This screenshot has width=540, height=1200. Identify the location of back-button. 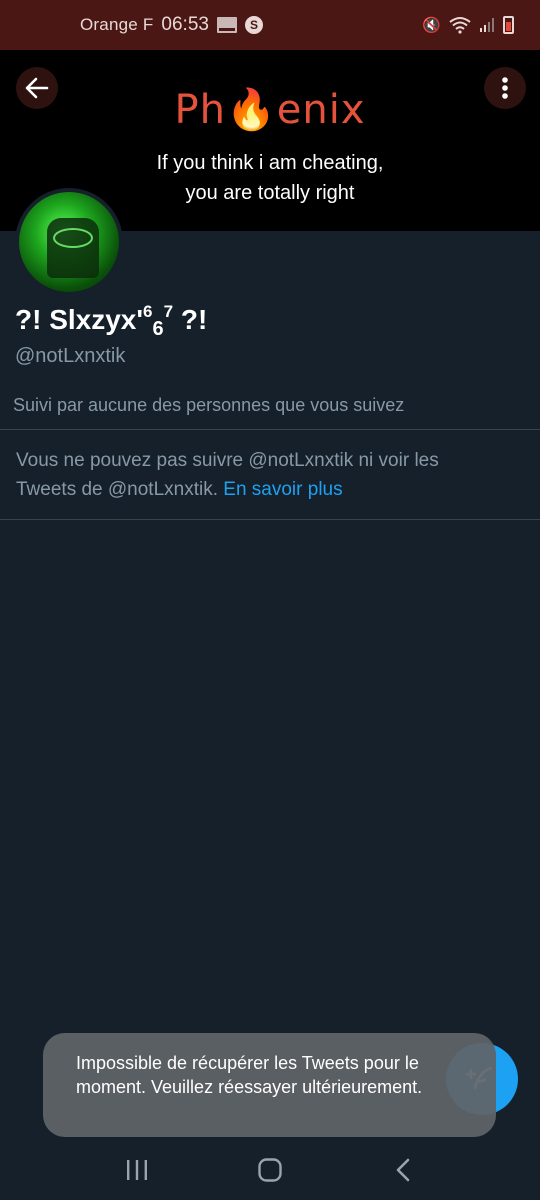
(37, 88).